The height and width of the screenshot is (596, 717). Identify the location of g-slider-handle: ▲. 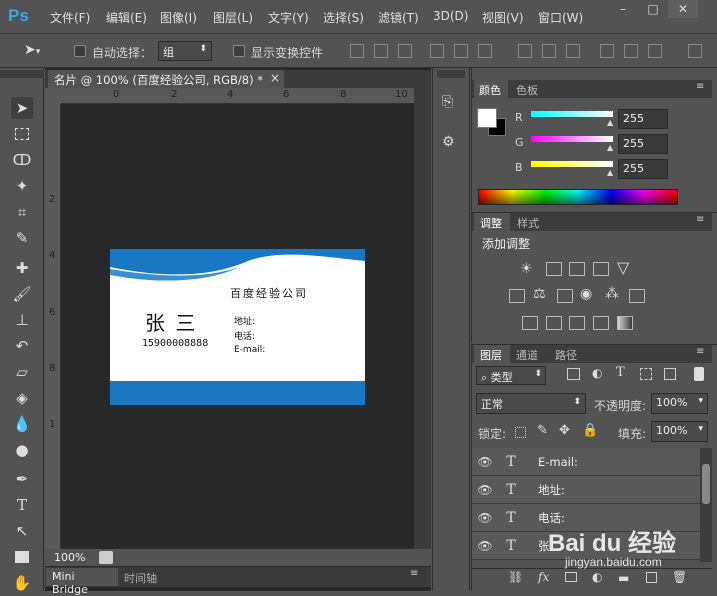
(610, 147).